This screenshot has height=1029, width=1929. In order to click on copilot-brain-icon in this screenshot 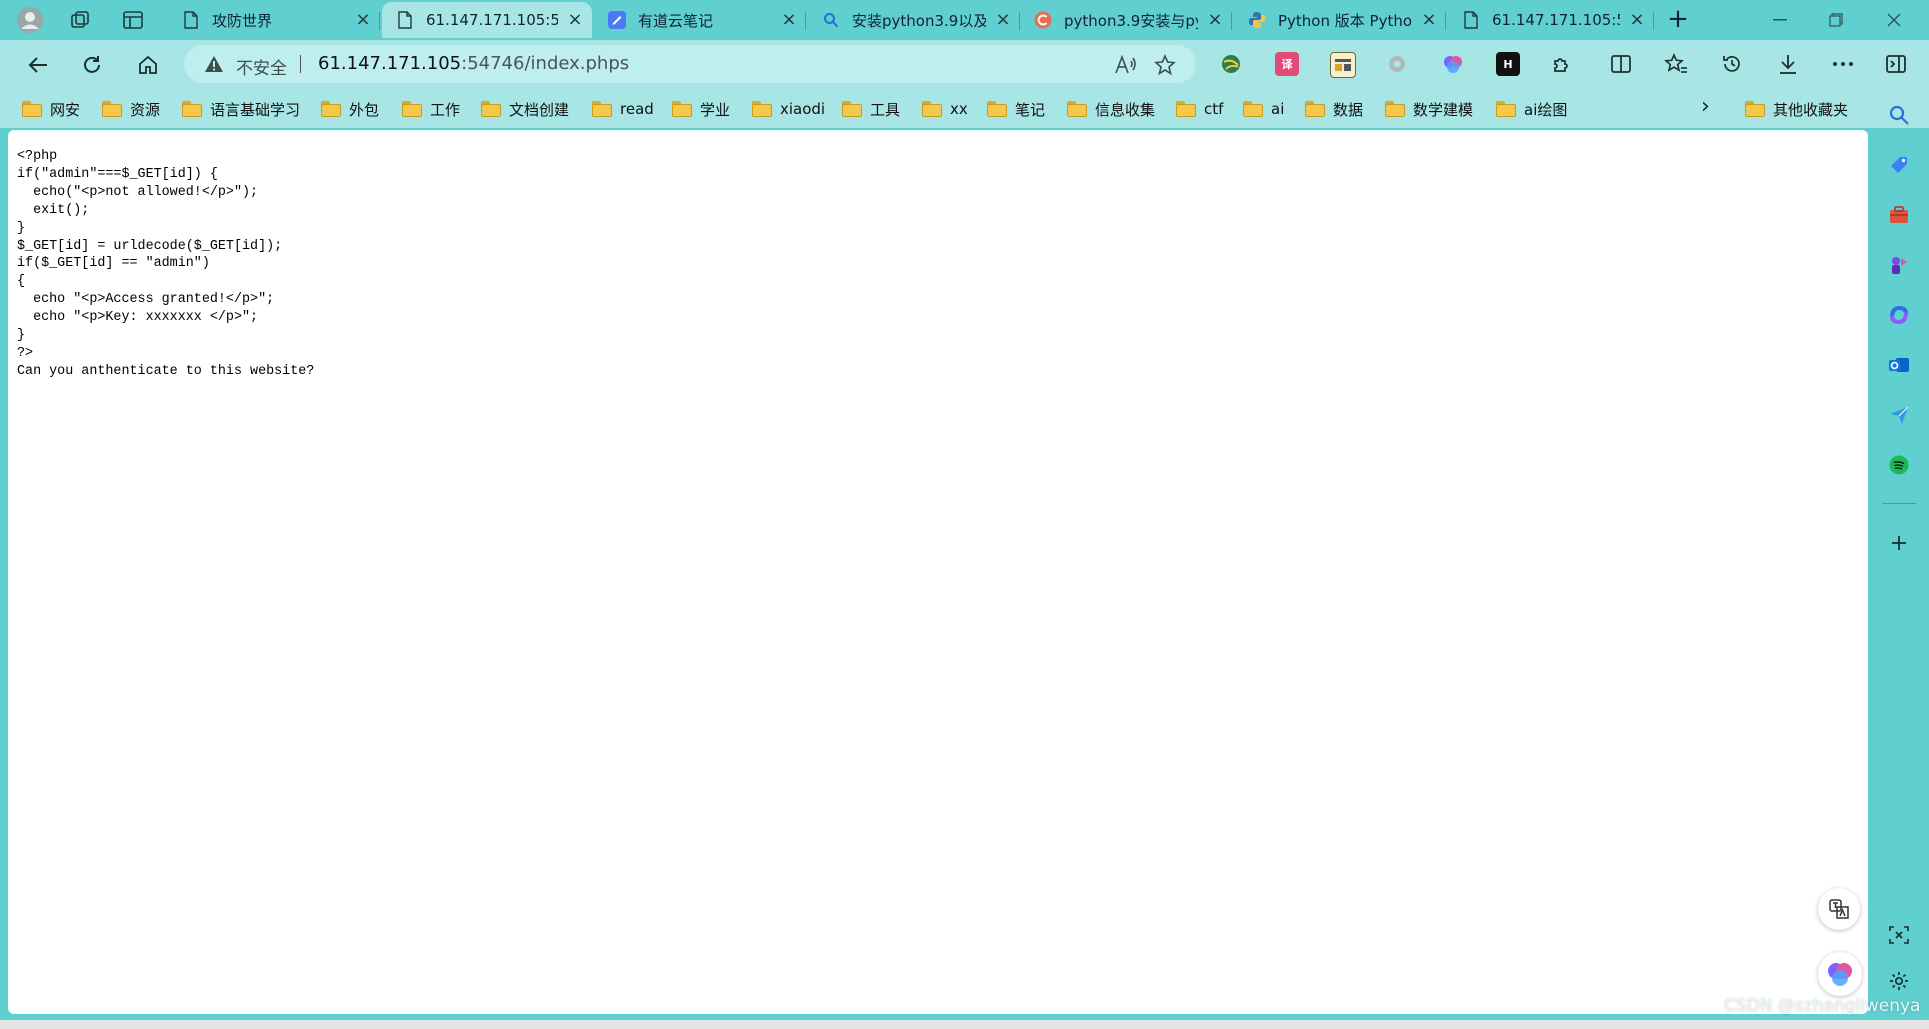, I will do `click(1840, 974)`.